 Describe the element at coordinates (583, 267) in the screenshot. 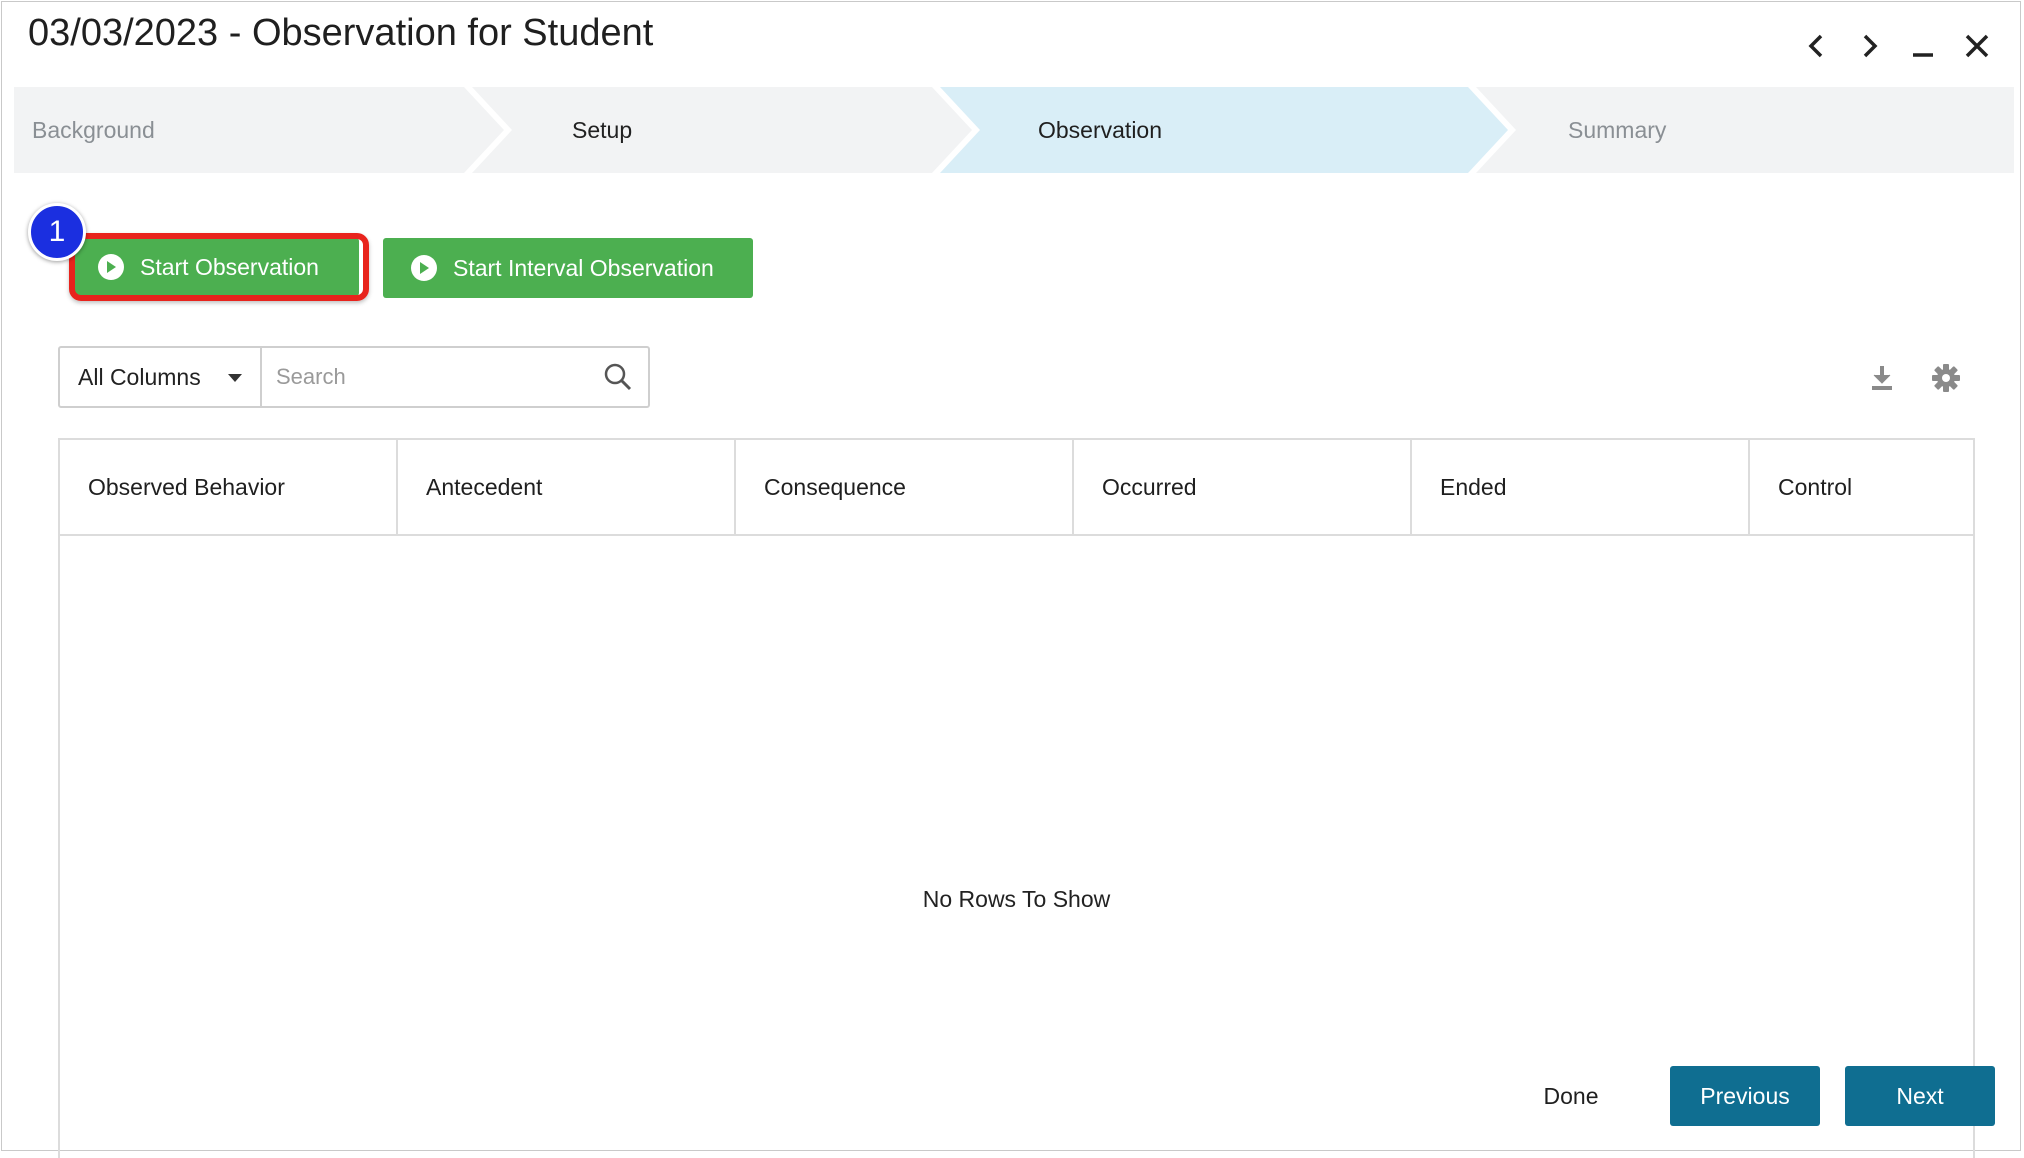

I see `start-interval-observation-label: Start Interval Observation` at that location.